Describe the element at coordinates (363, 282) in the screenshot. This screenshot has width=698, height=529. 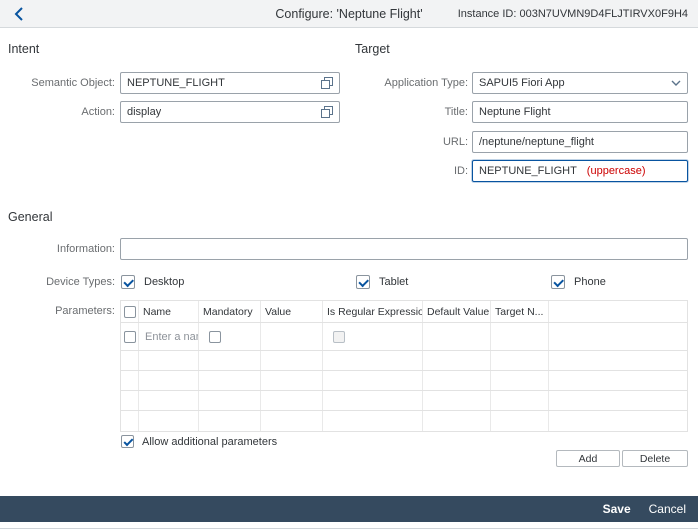
I see `tablet-checkbox` at that location.